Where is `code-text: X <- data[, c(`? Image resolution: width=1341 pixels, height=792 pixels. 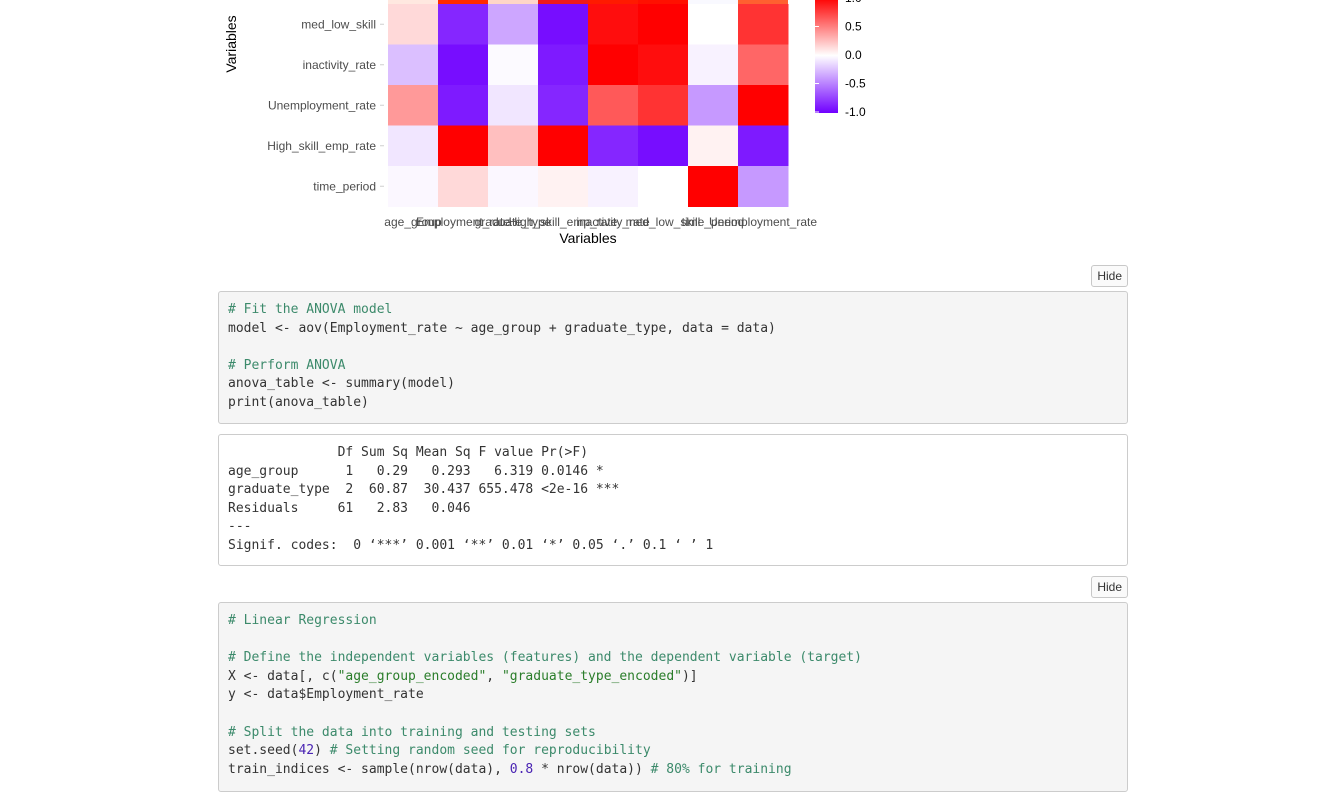
code-text: X <- data[, c( is located at coordinates (283, 676).